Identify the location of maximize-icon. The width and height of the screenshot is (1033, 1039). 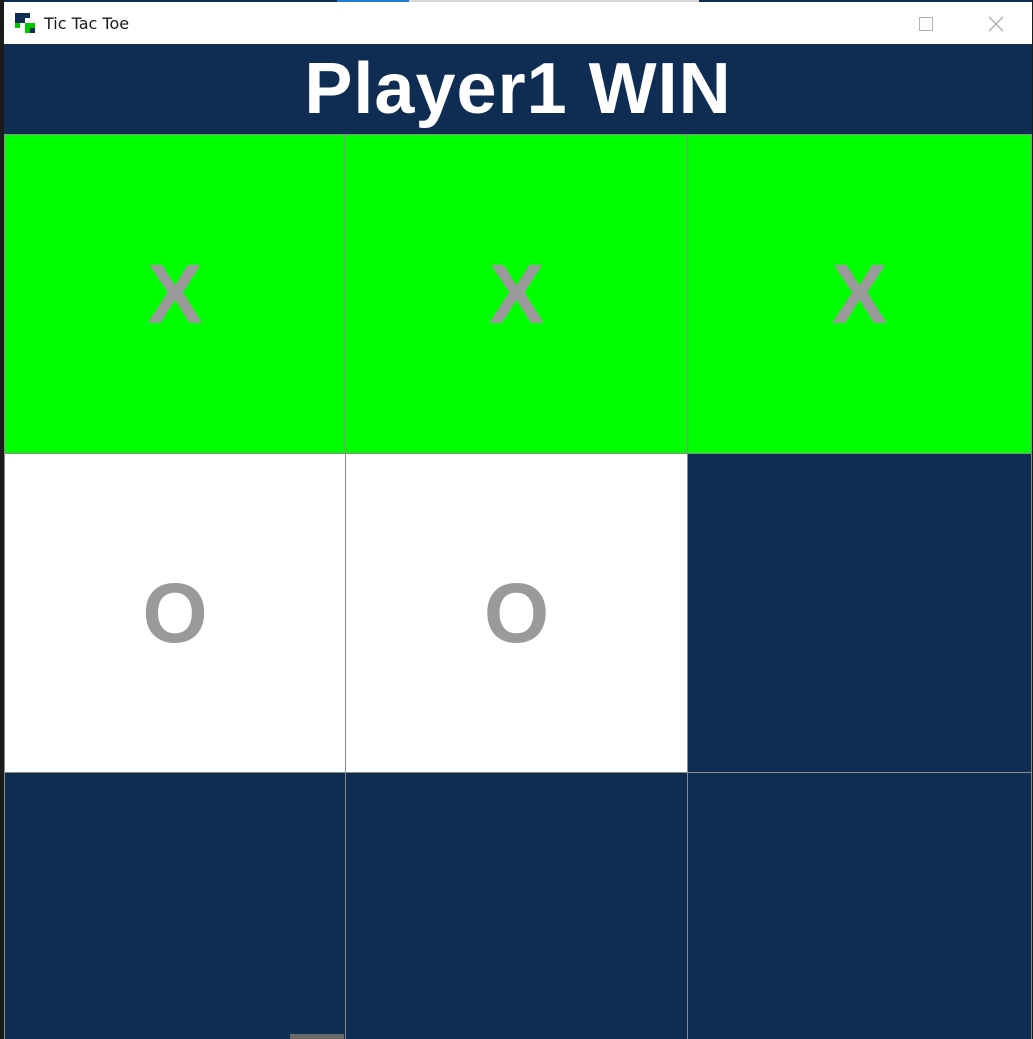
(926, 24).